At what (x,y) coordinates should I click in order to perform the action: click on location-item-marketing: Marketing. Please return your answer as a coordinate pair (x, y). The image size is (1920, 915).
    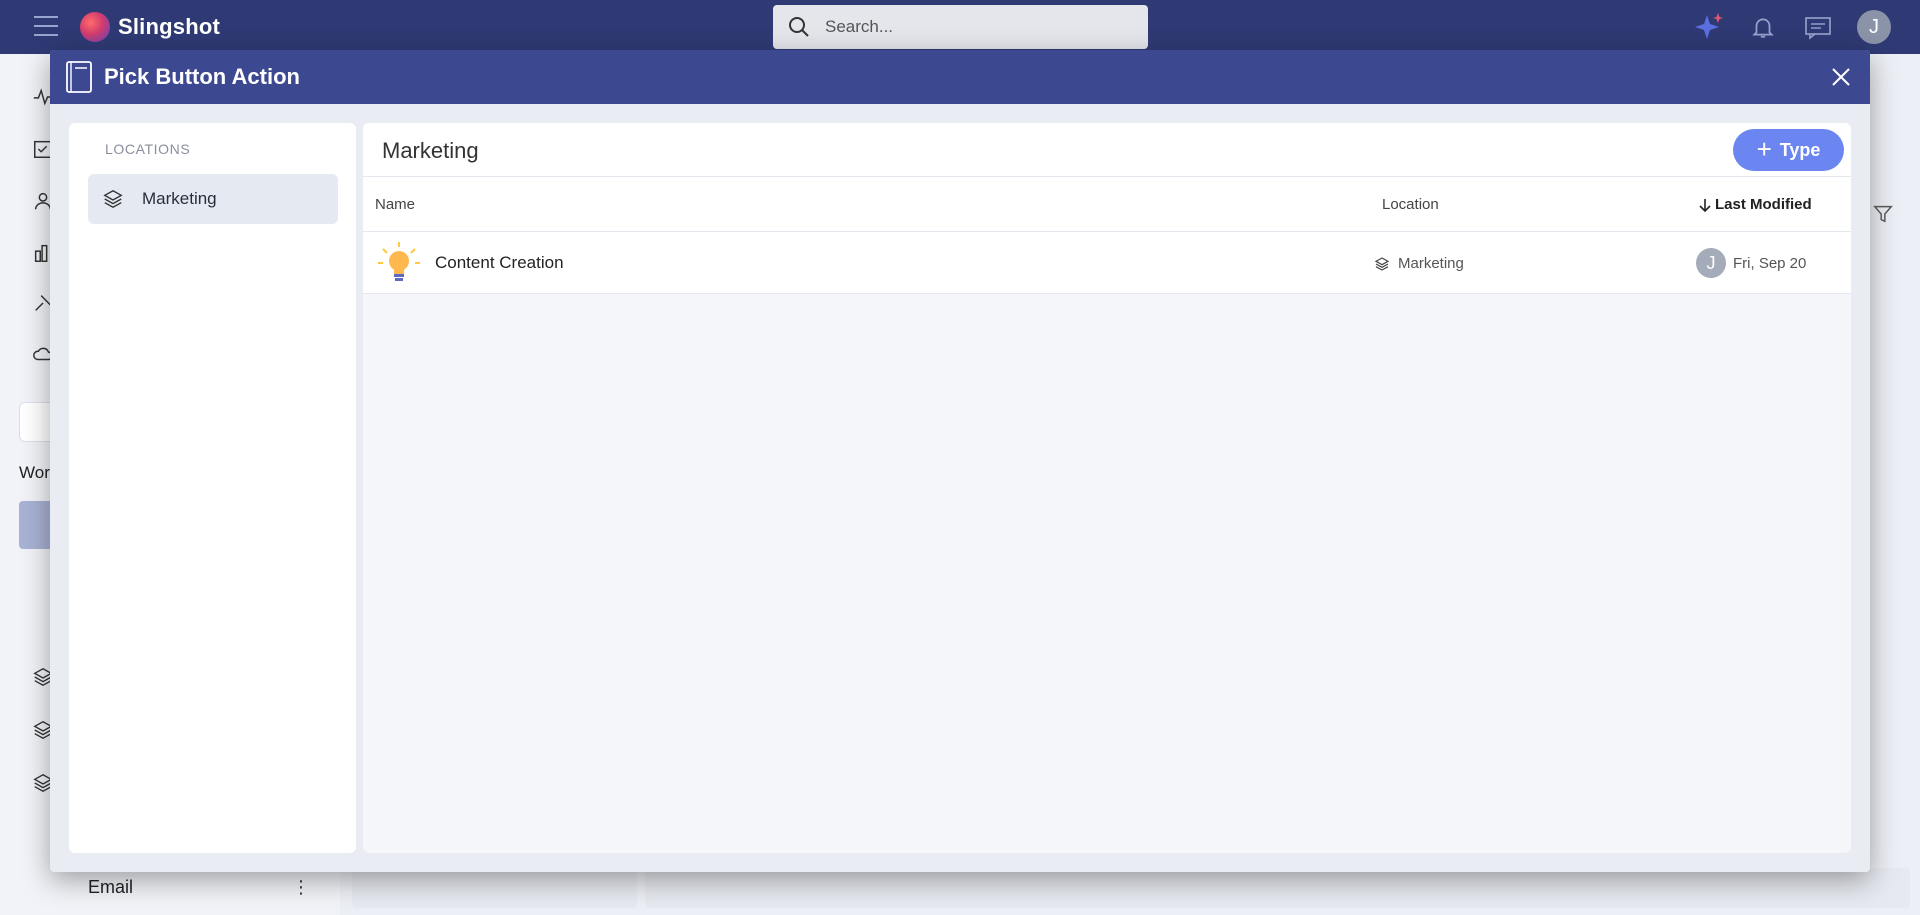
    Looking at the image, I should click on (213, 199).